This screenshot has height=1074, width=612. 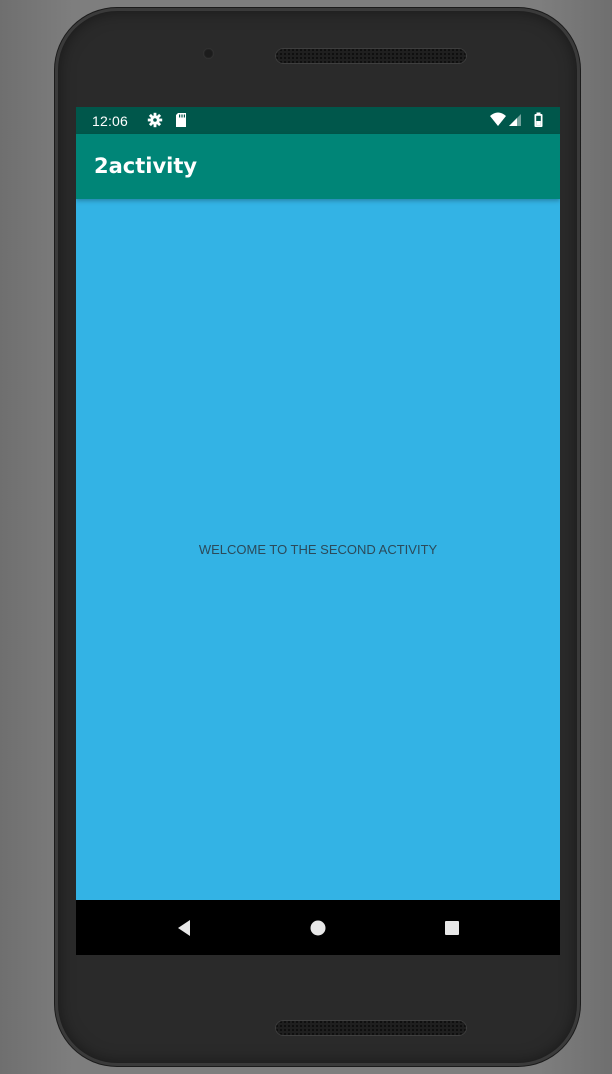 What do you see at coordinates (110, 121) in the screenshot?
I see `status-time: 12:06` at bounding box center [110, 121].